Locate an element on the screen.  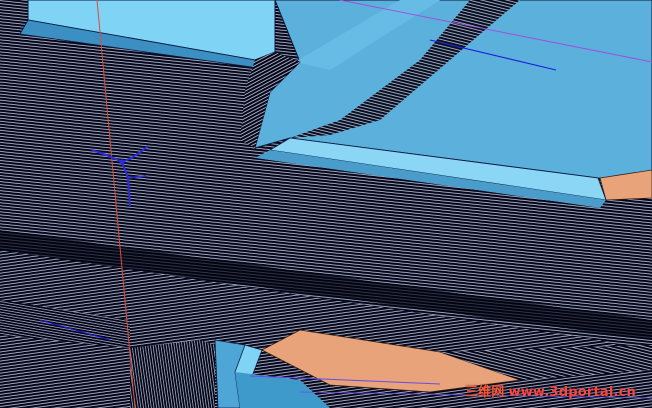
watermark-chinese: 三维网 is located at coordinates (484, 392).